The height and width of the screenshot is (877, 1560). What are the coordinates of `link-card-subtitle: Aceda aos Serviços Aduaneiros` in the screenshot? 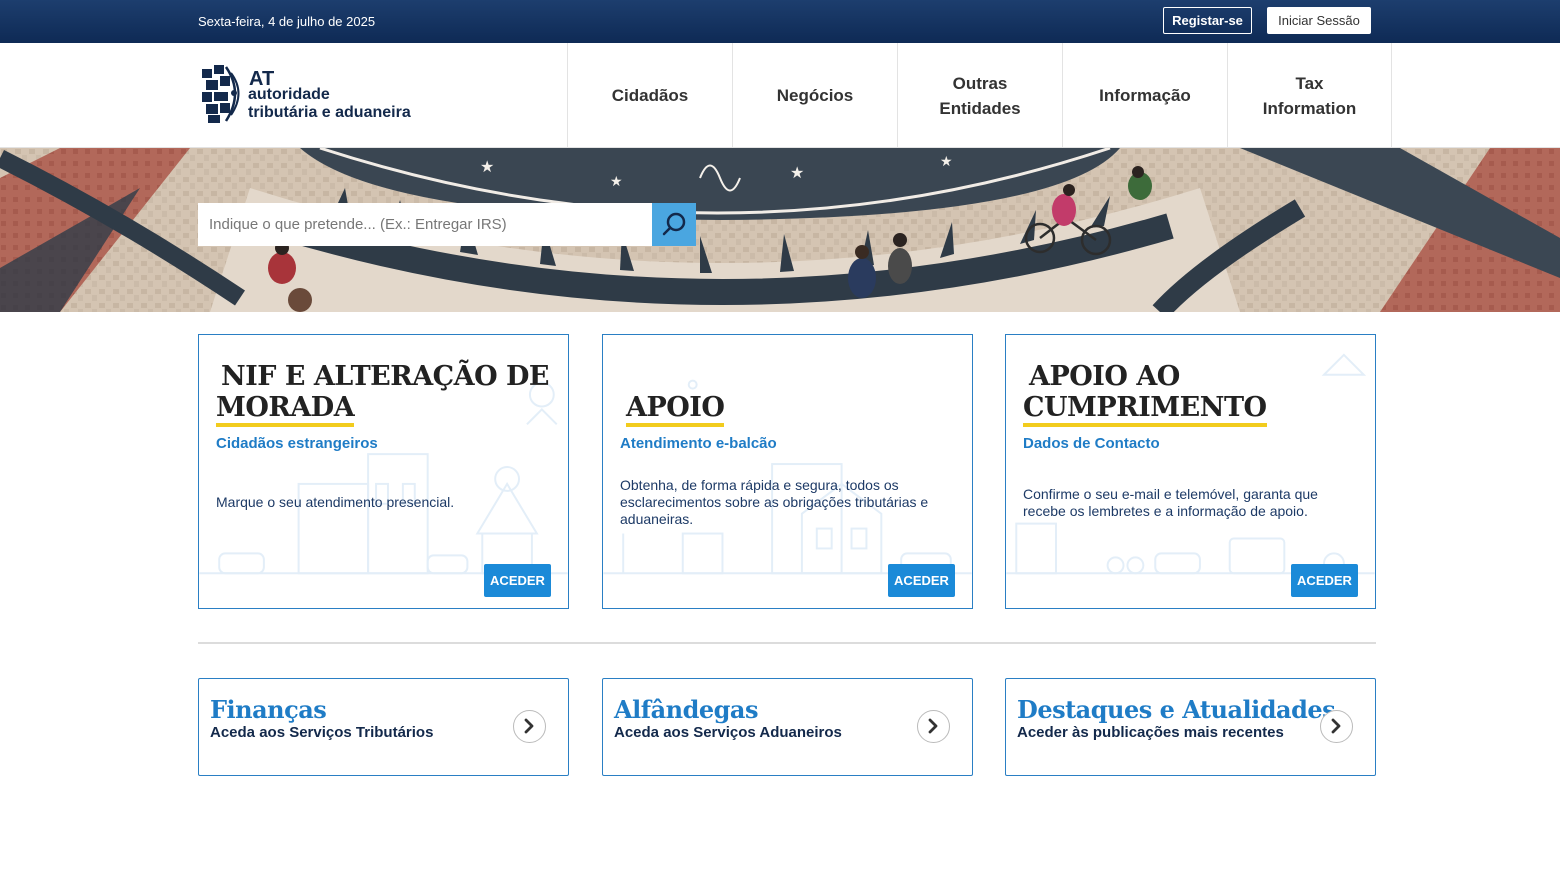 It's located at (728, 732).